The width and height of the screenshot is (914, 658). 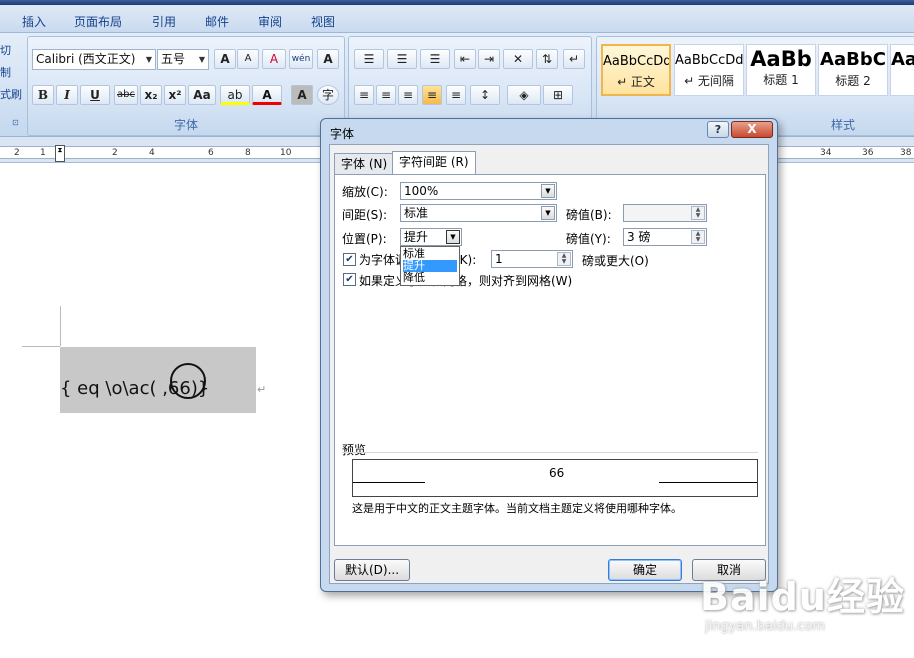 What do you see at coordinates (364, 163) in the screenshot?
I see `tab-font: 字体 (N)` at bounding box center [364, 163].